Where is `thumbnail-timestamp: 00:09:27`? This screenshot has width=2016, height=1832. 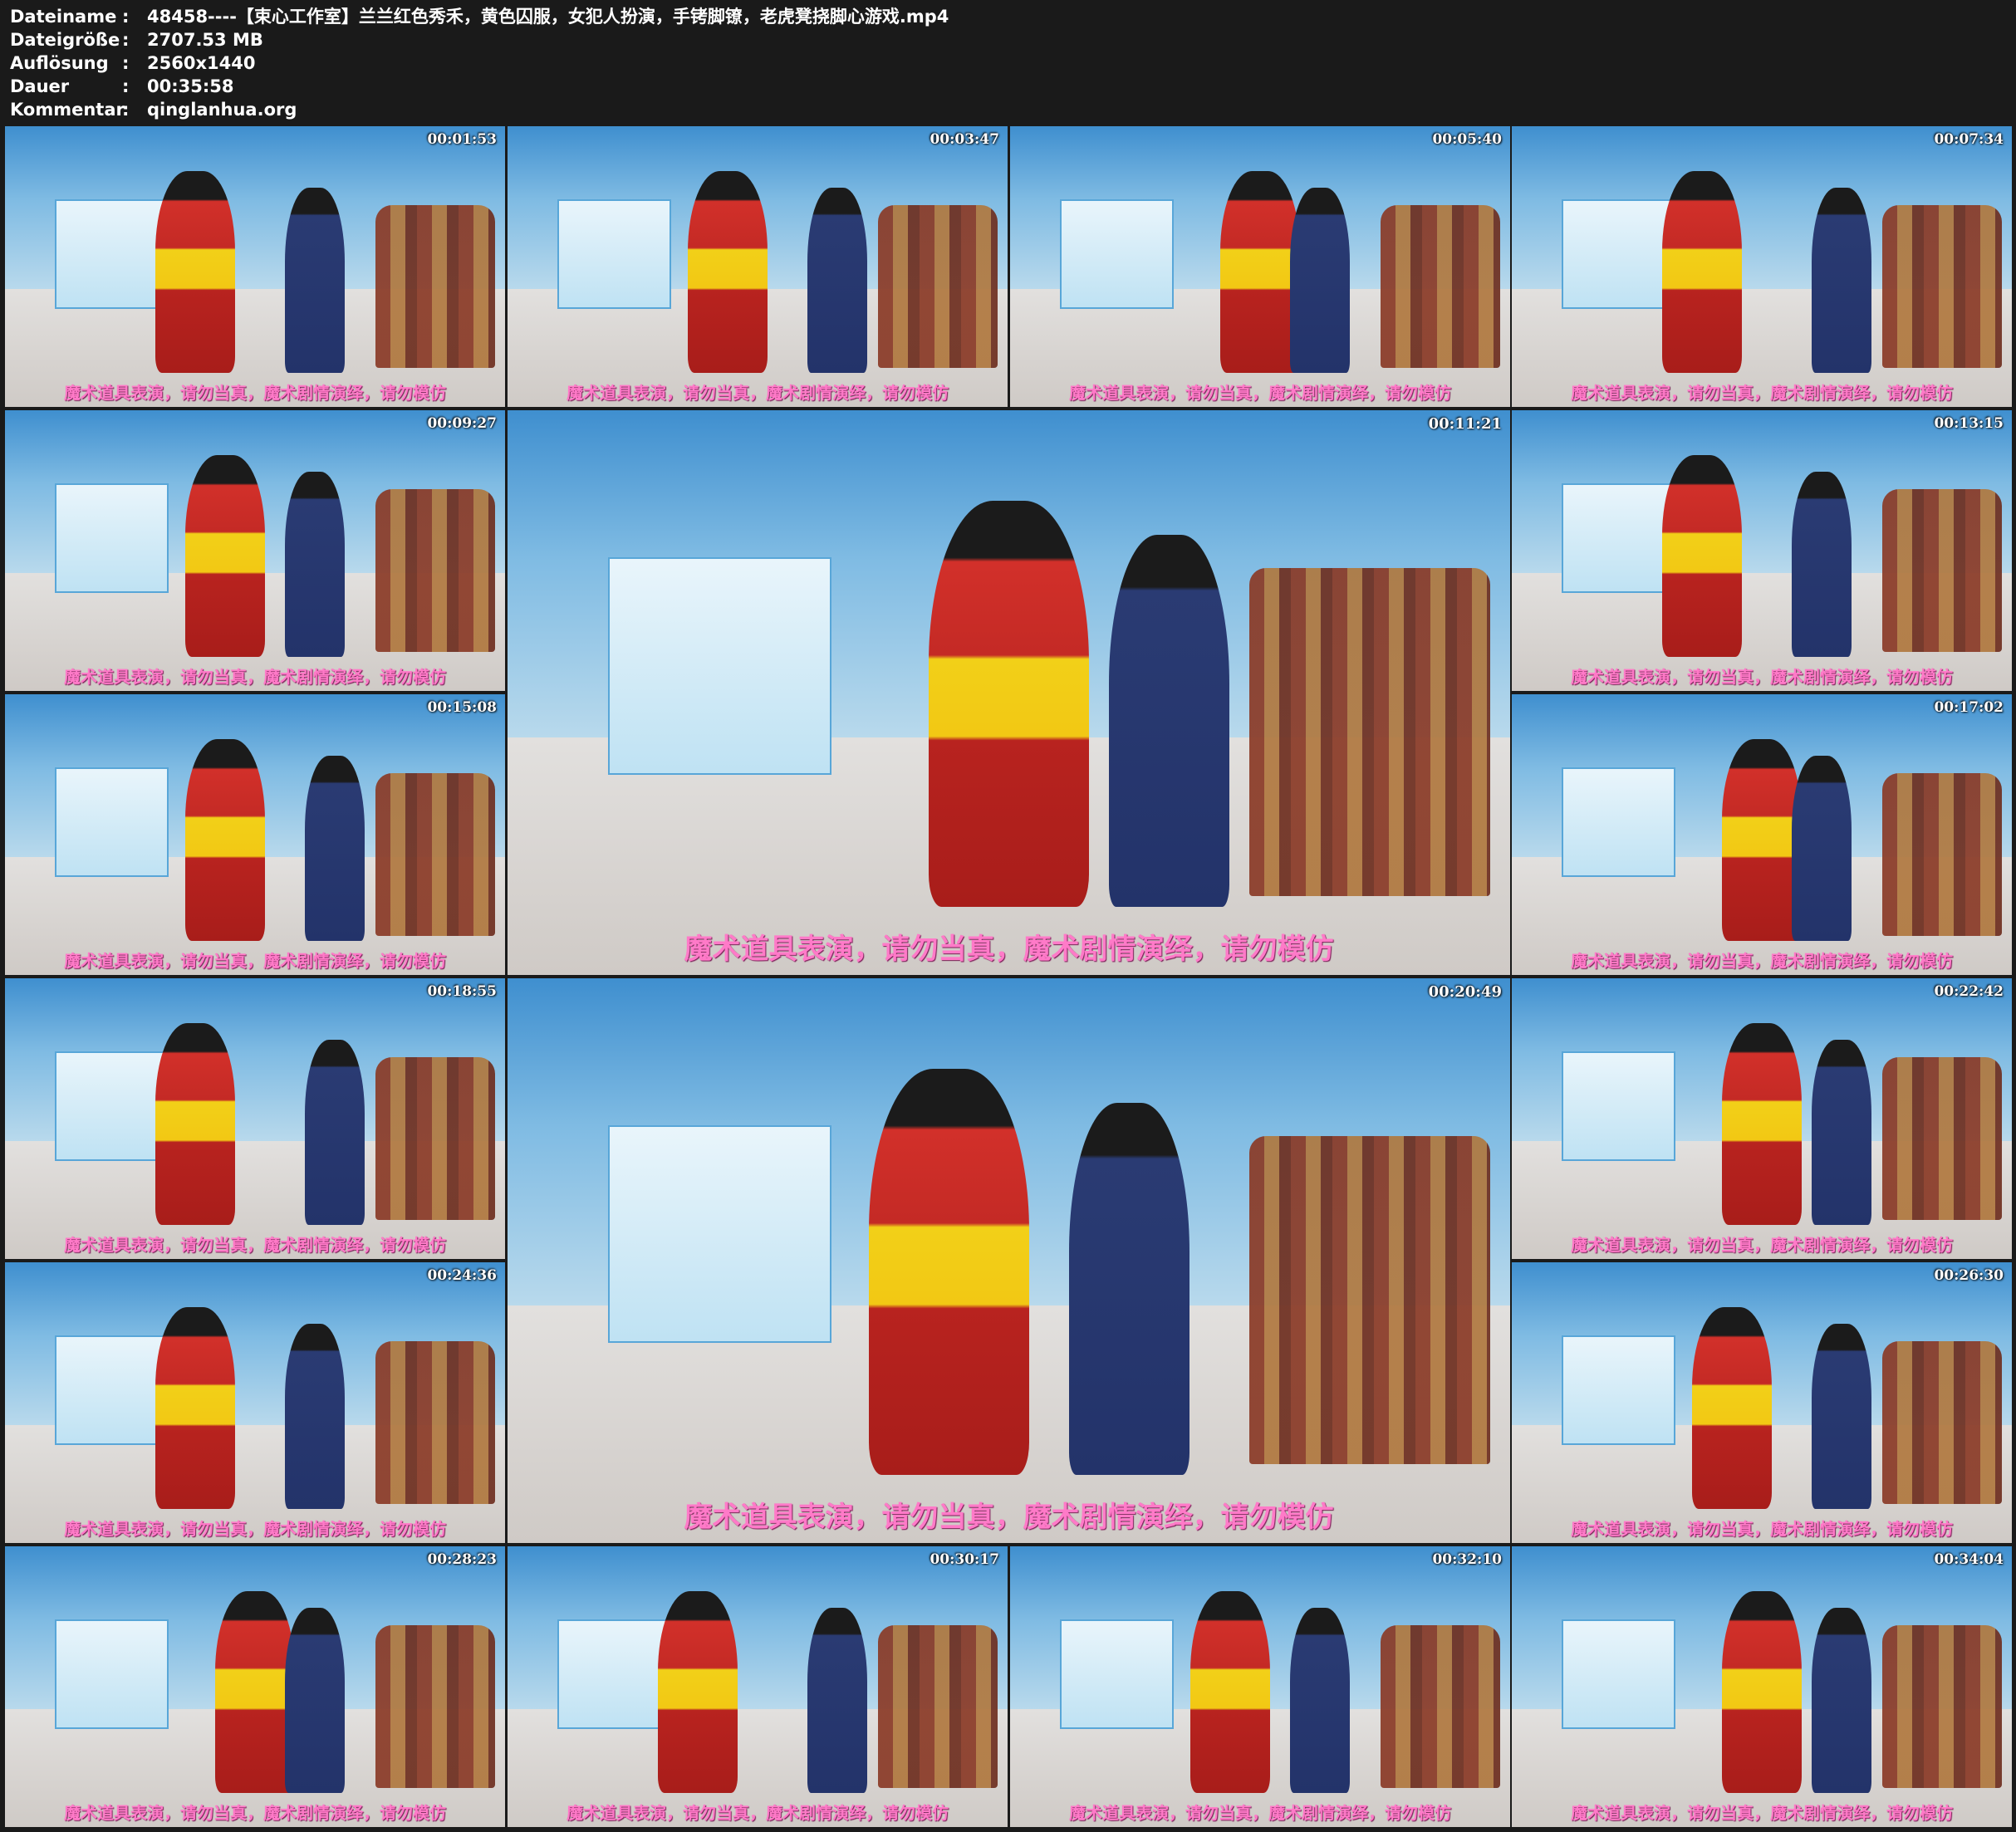
thumbnail-timestamp: 00:09:27 is located at coordinates (462, 423).